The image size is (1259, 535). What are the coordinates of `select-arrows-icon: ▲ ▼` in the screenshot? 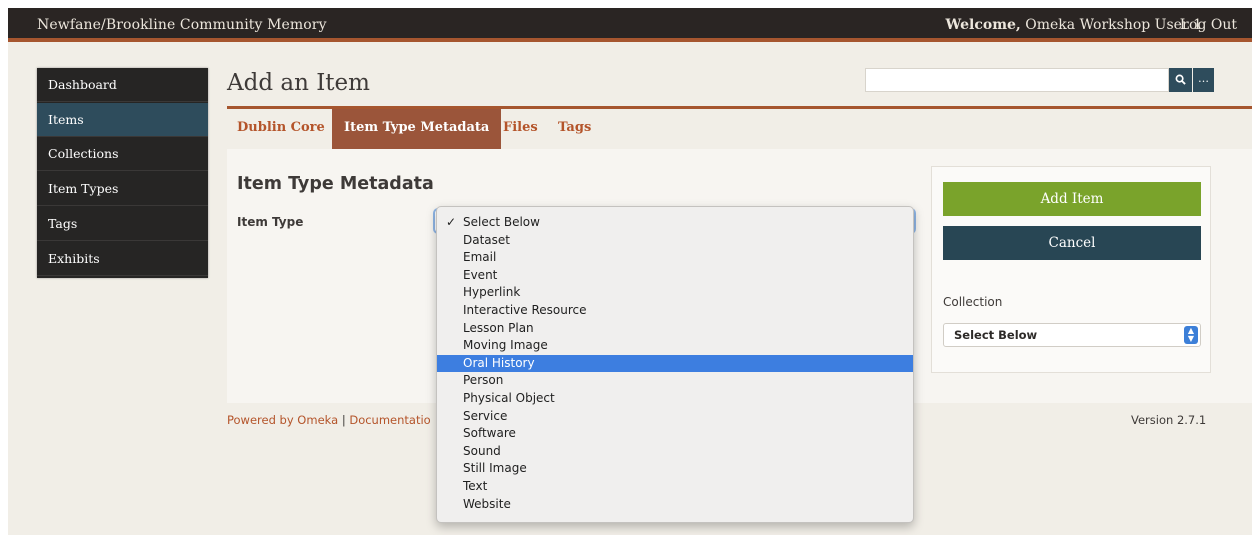 It's located at (1191, 335).